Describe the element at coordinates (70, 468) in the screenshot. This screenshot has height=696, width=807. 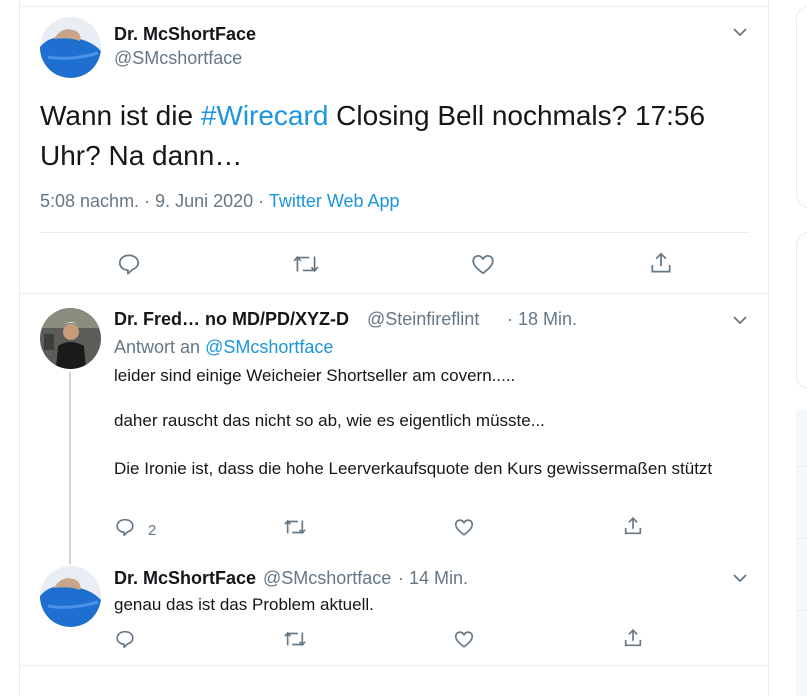
I see `thread-connector` at that location.